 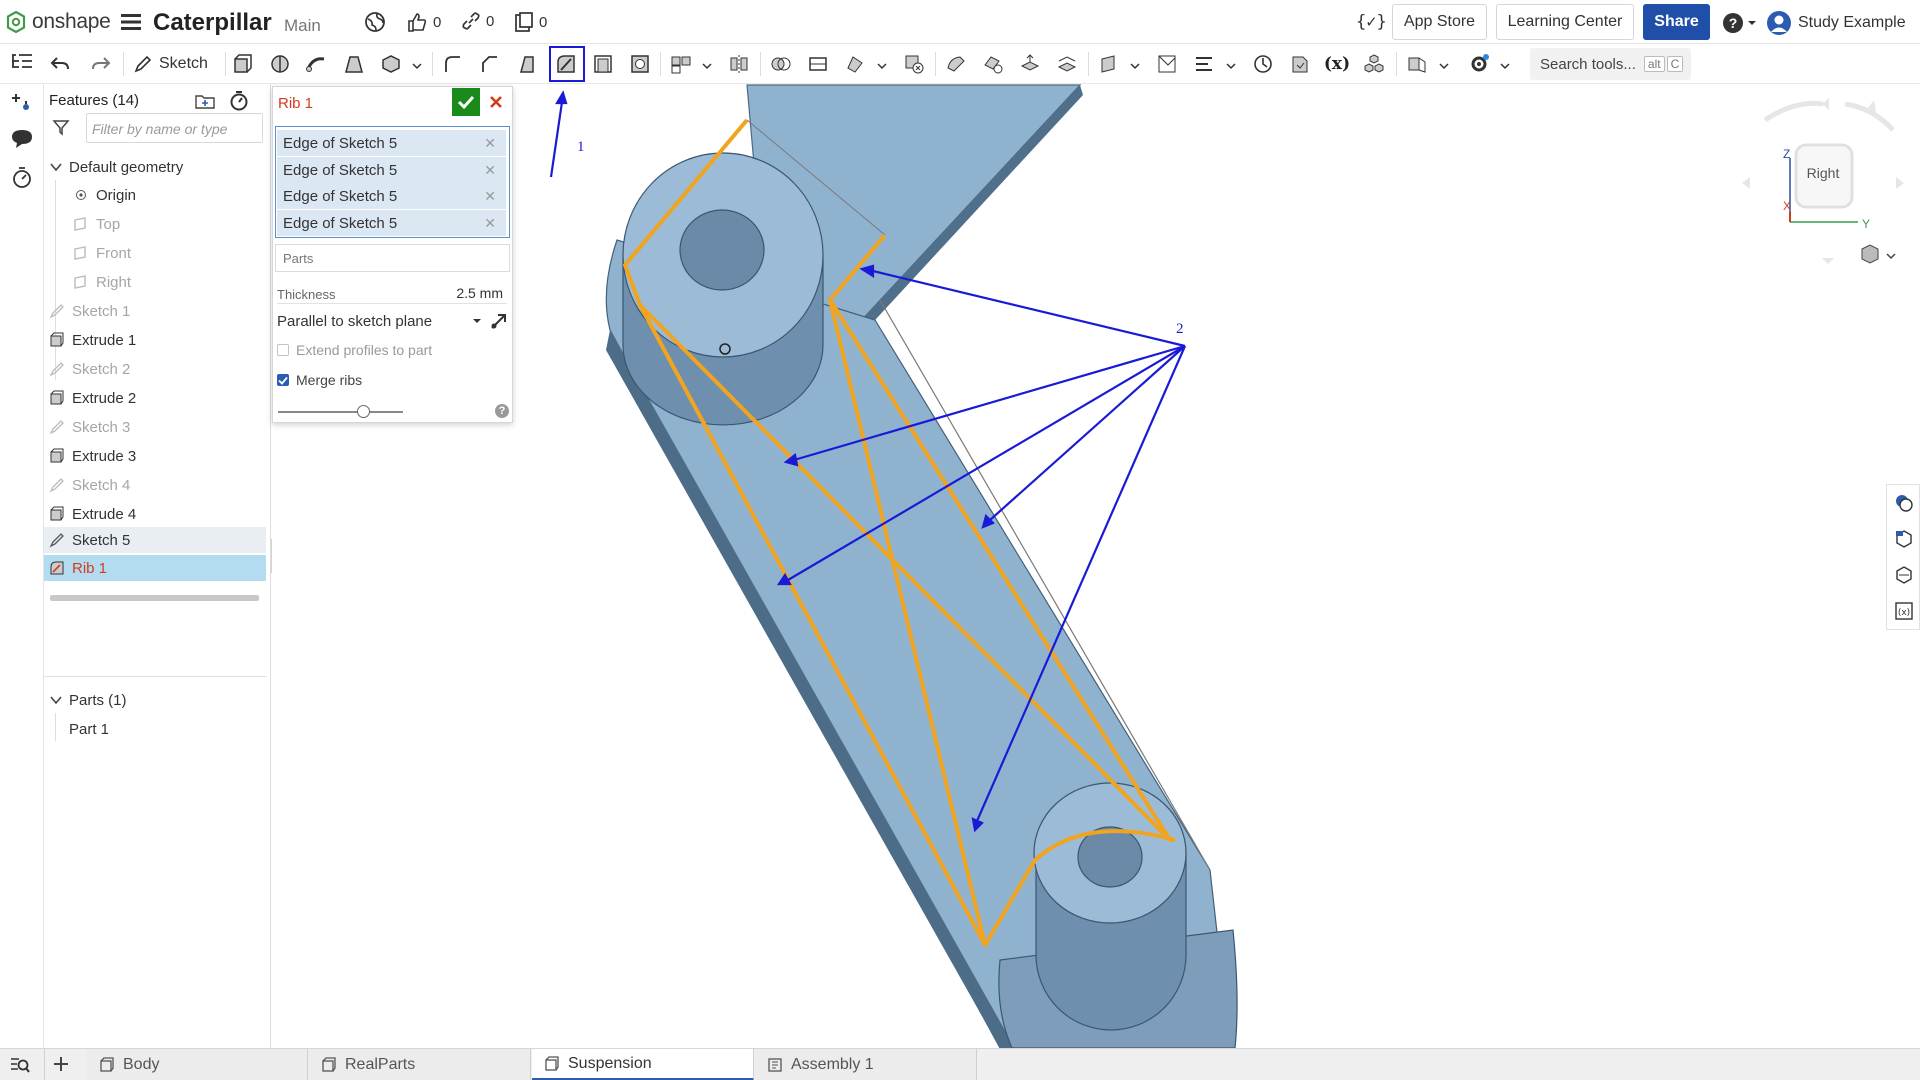 What do you see at coordinates (739, 64) in the screenshot?
I see `mirror-icon` at bounding box center [739, 64].